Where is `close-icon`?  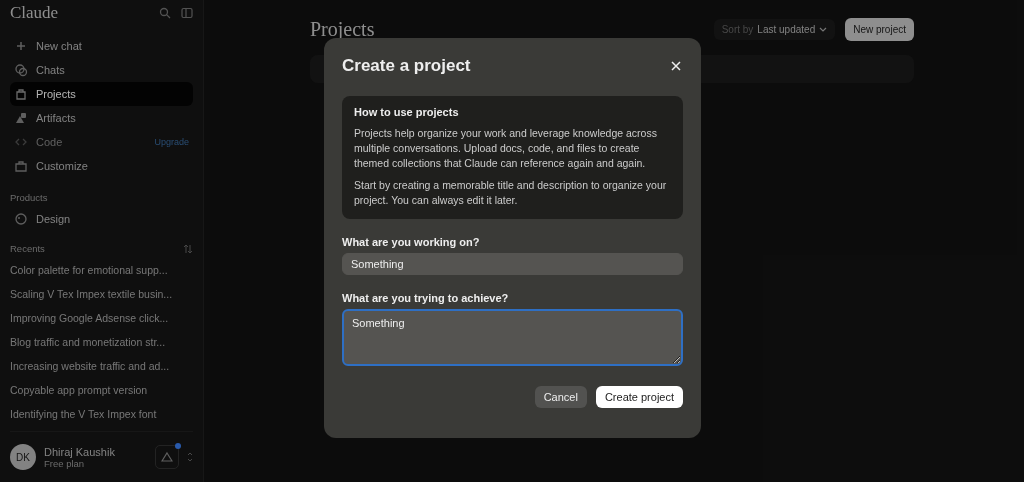
close-icon is located at coordinates (676, 66).